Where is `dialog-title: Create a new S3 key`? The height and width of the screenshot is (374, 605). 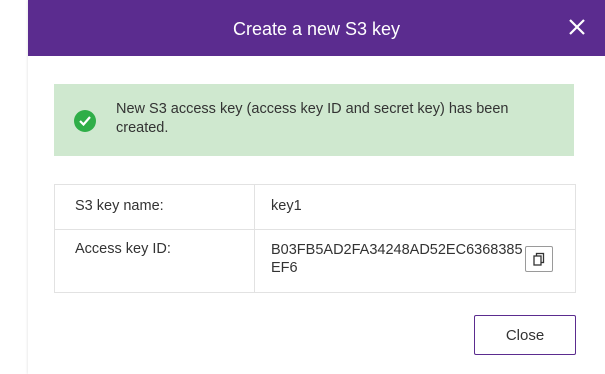
dialog-title: Create a new S3 key is located at coordinates (316, 29).